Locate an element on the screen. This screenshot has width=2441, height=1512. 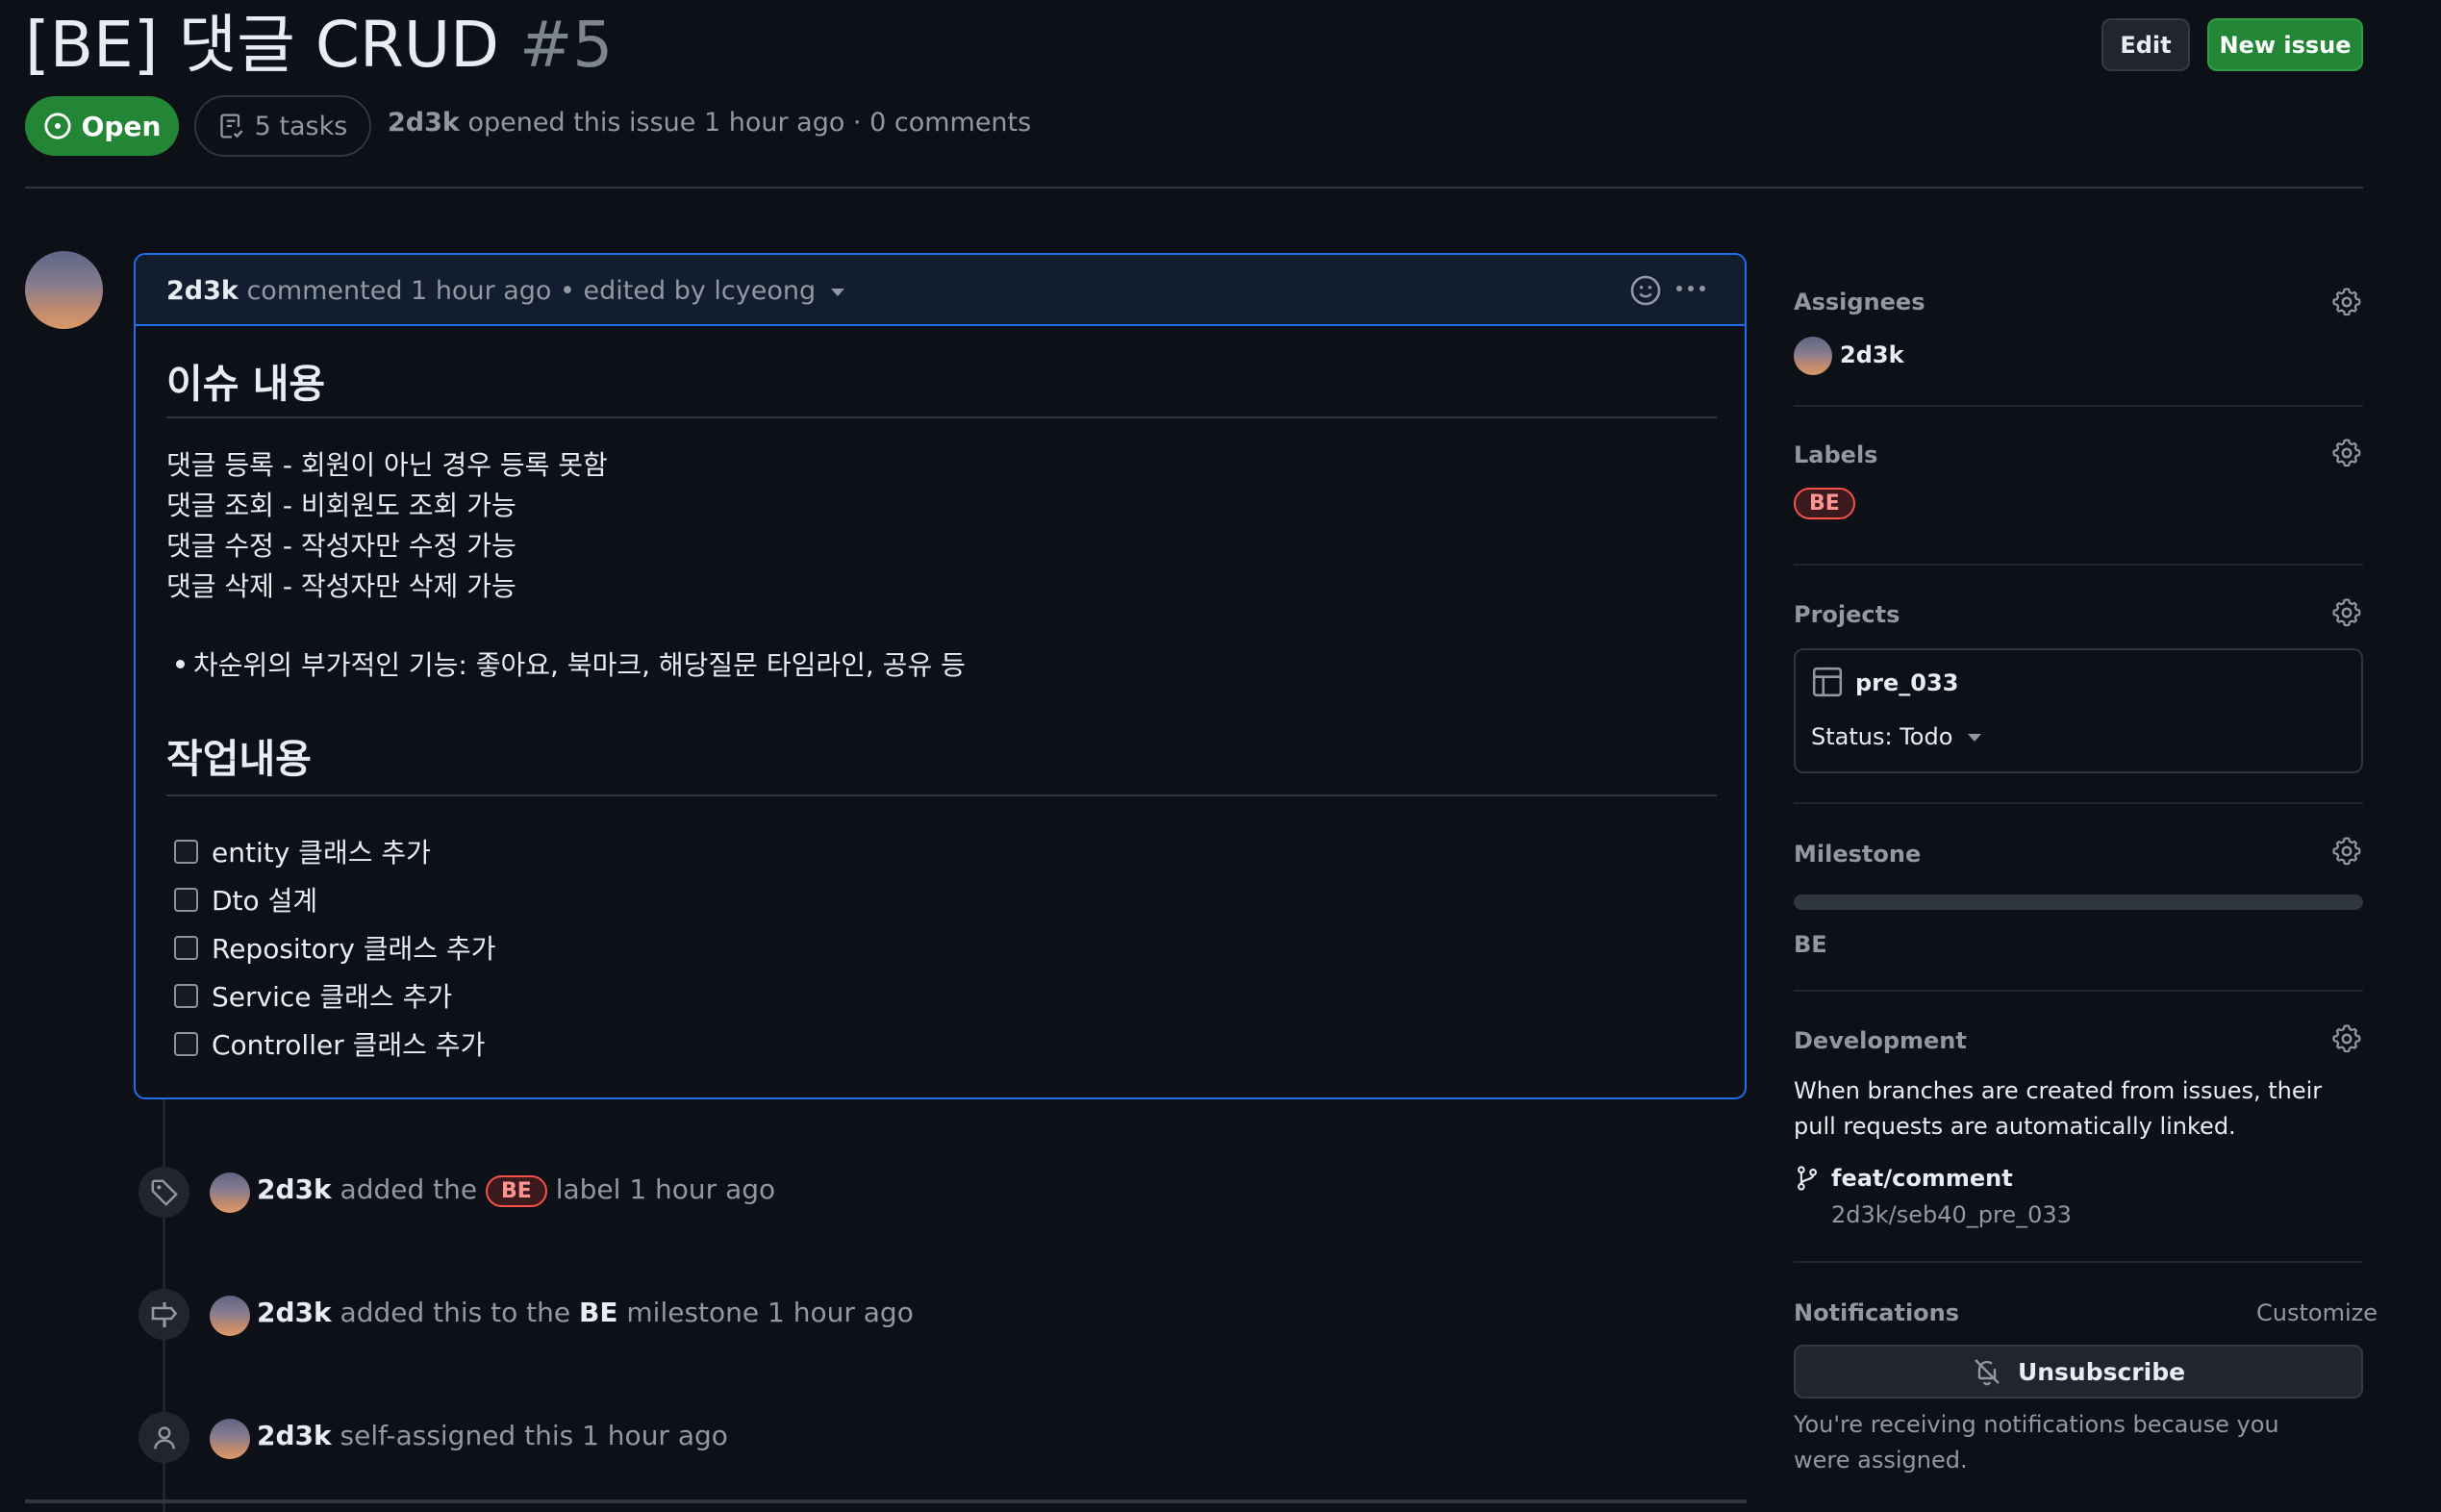
heading-issue-content: 이슈 내용 is located at coordinates (246, 384).